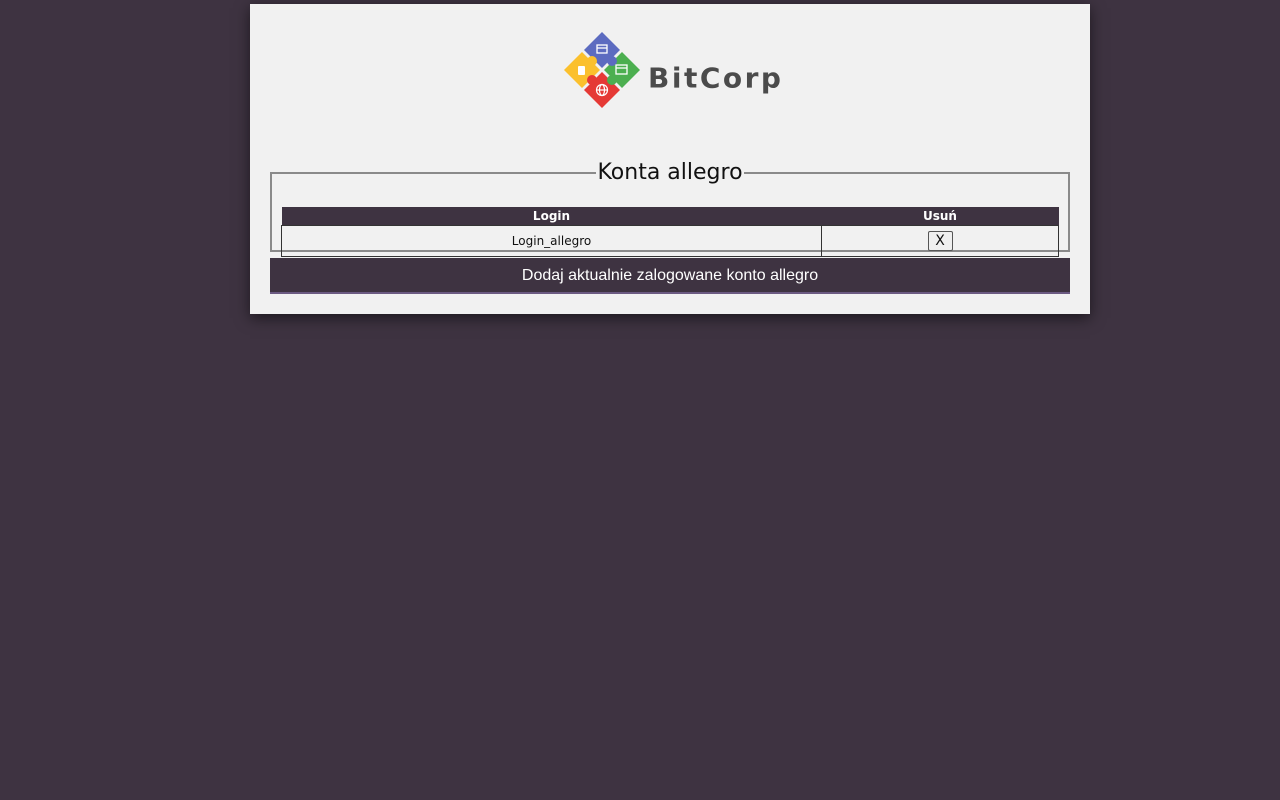 The width and height of the screenshot is (1280, 800). Describe the element at coordinates (716, 78) in the screenshot. I see `brand-name: BitCorp` at that location.